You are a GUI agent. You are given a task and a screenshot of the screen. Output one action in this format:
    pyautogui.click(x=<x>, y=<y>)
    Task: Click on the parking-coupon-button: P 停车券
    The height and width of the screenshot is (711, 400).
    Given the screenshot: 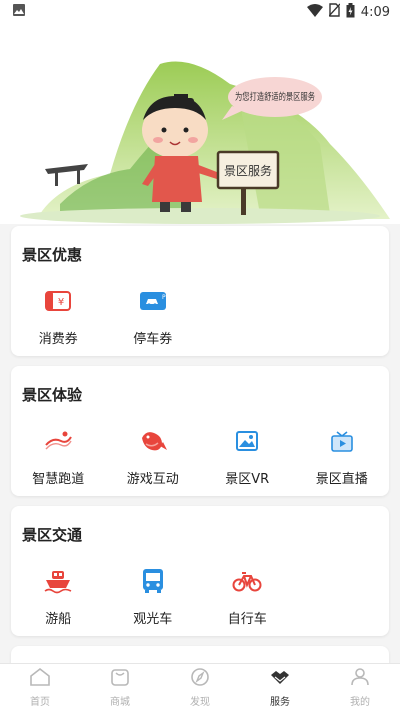 What is the action you would take?
    pyautogui.click(x=153, y=316)
    